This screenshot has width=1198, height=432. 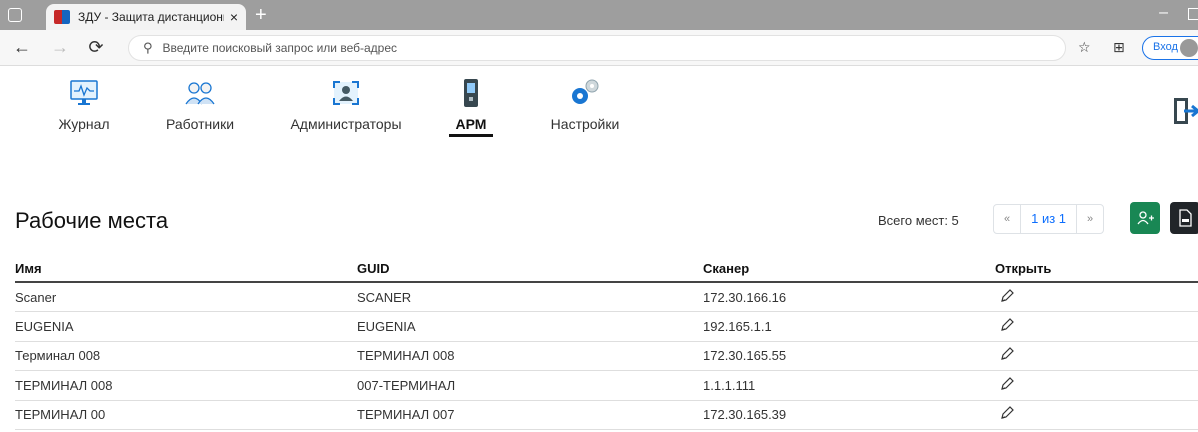 I want to click on nav-item-workers: Работники, so click(x=200, y=105).